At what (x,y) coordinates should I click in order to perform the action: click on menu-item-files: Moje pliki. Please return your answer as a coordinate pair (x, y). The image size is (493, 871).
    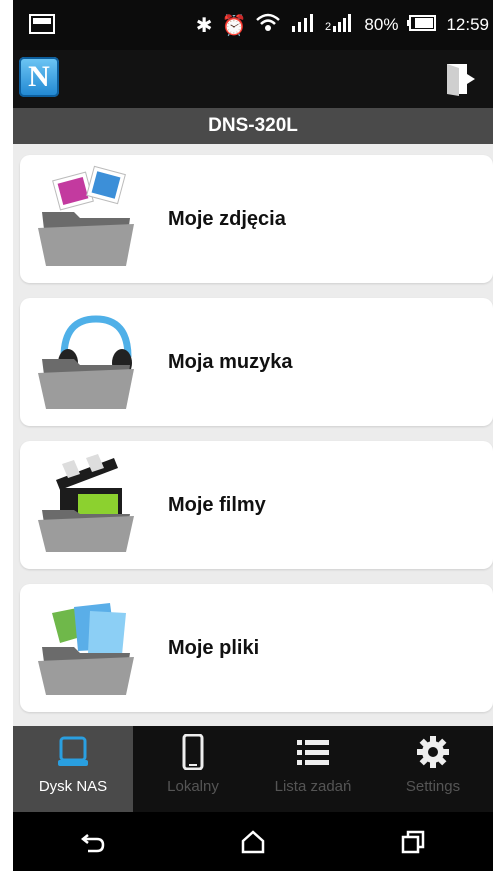
    Looking at the image, I should click on (256, 648).